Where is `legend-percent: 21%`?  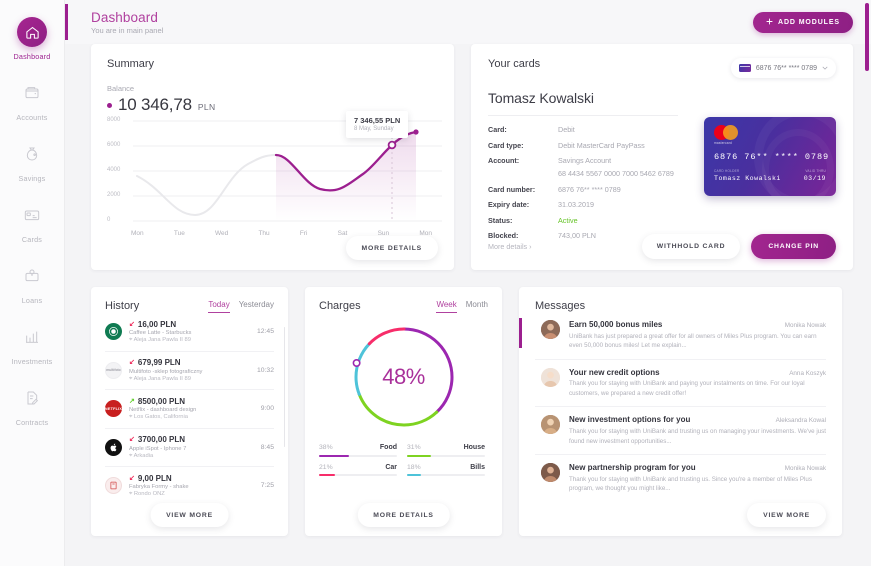 legend-percent: 21% is located at coordinates (326, 467).